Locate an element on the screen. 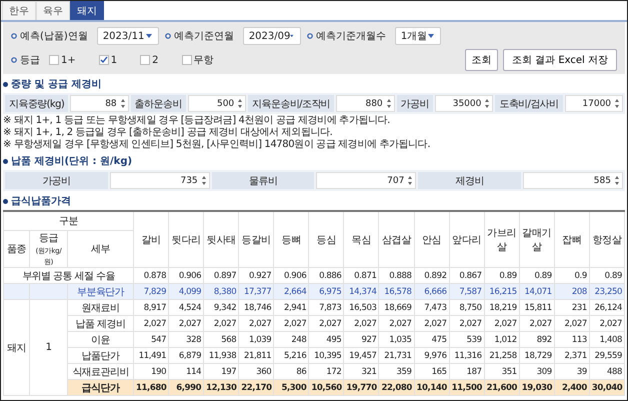 The width and height of the screenshot is (628, 401). table-cell: 14,071 is located at coordinates (536, 292).